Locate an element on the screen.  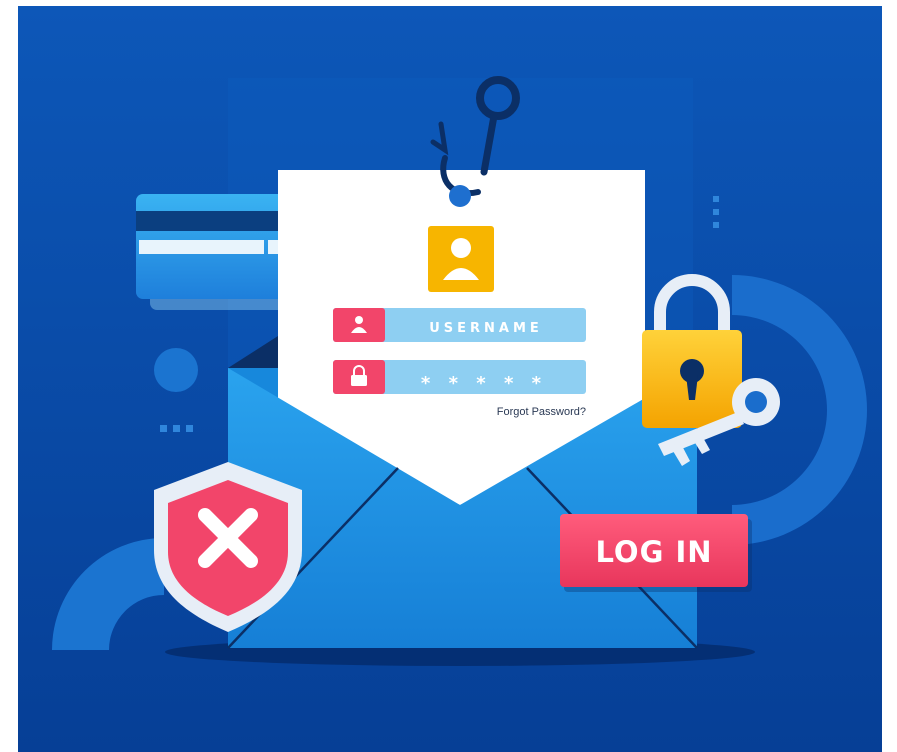
username-field: USERNAME is located at coordinates (459, 325).